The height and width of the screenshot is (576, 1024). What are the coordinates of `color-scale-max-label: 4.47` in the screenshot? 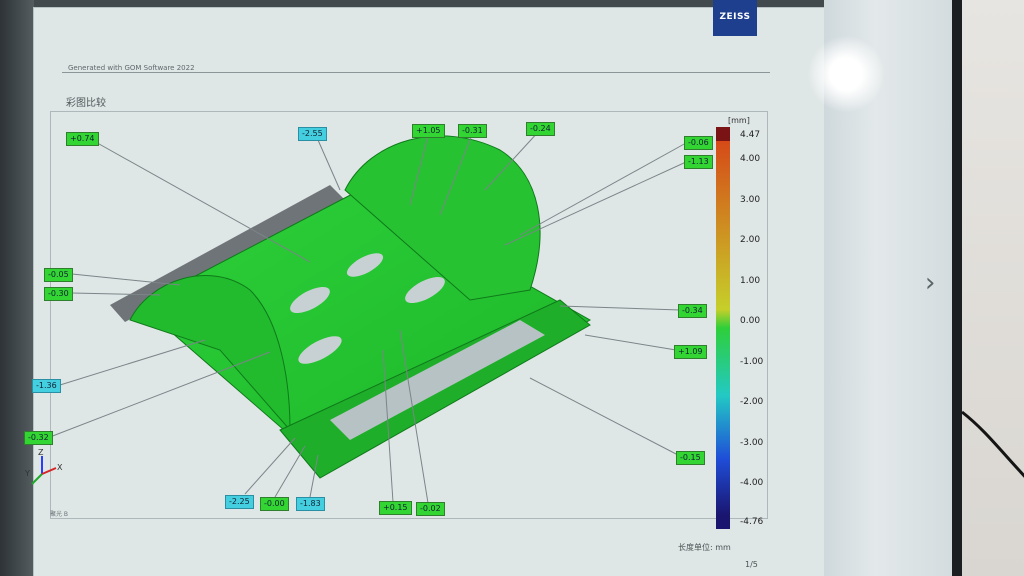 It's located at (750, 135).